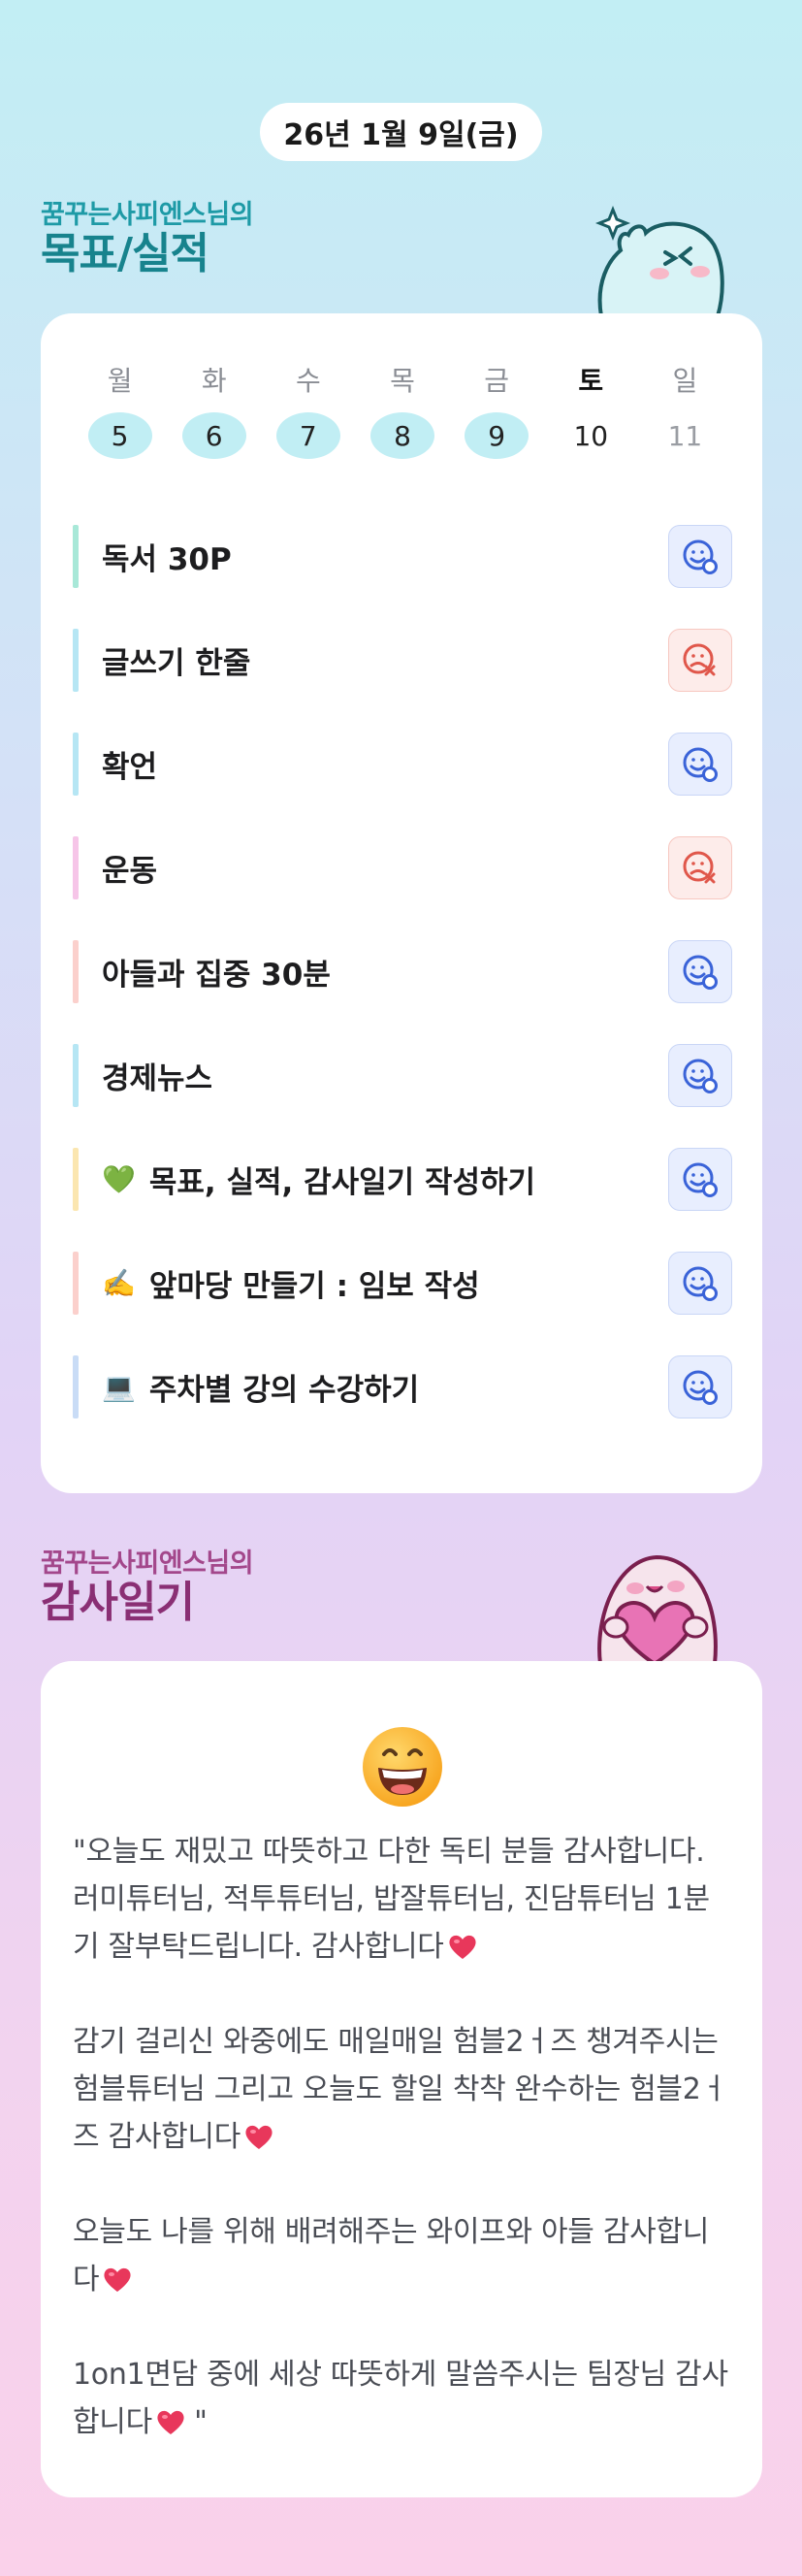 This screenshot has height=2576, width=802. I want to click on goal-text: 주차별 강의 수강하기, so click(284, 1391).